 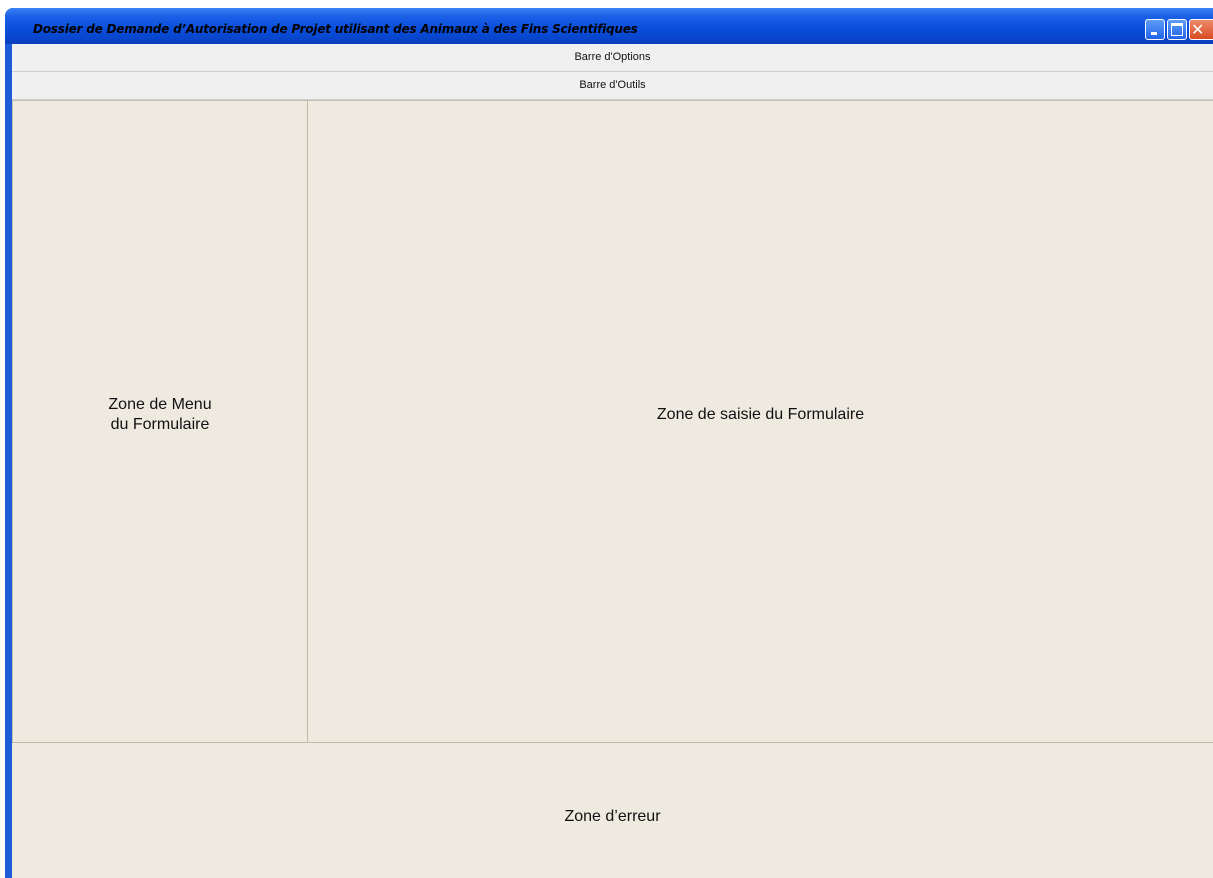 What do you see at coordinates (1154, 33) in the screenshot?
I see `minimize-icon` at bounding box center [1154, 33].